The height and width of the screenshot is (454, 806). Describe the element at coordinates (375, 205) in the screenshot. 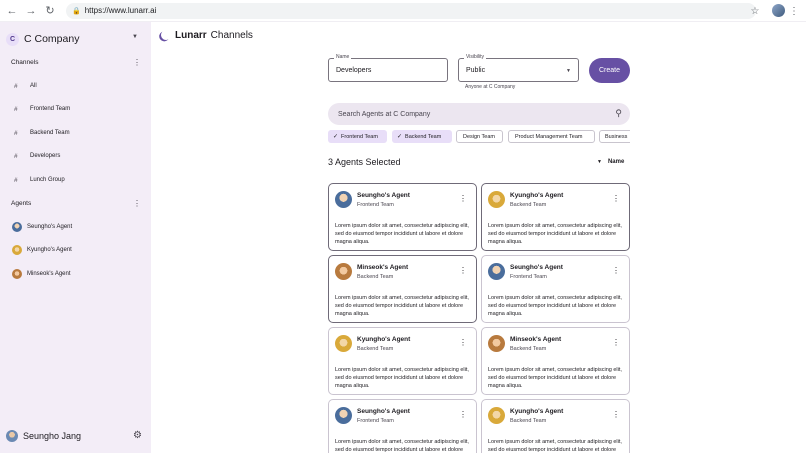

I see `agent-team: Frontend Team` at that location.